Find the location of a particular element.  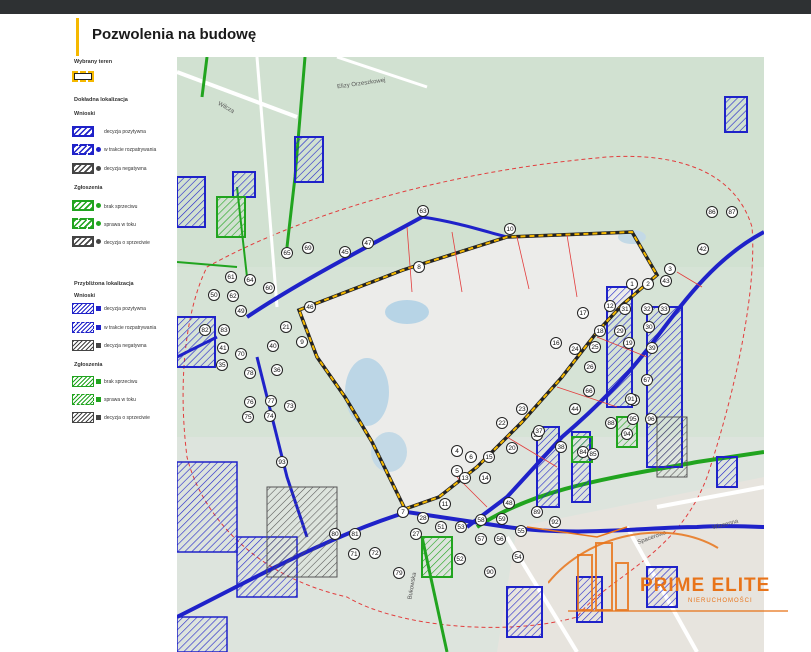

approx-report-objection-swatch is located at coordinates (83, 417).